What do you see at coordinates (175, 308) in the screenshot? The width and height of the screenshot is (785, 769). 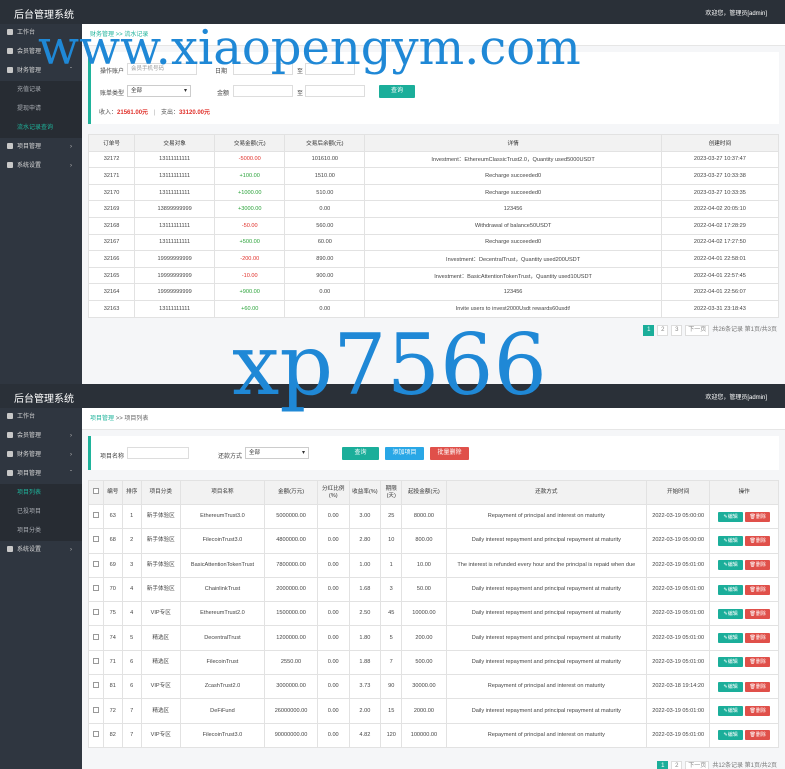 I see `table-cell: 13111111111` at bounding box center [175, 308].